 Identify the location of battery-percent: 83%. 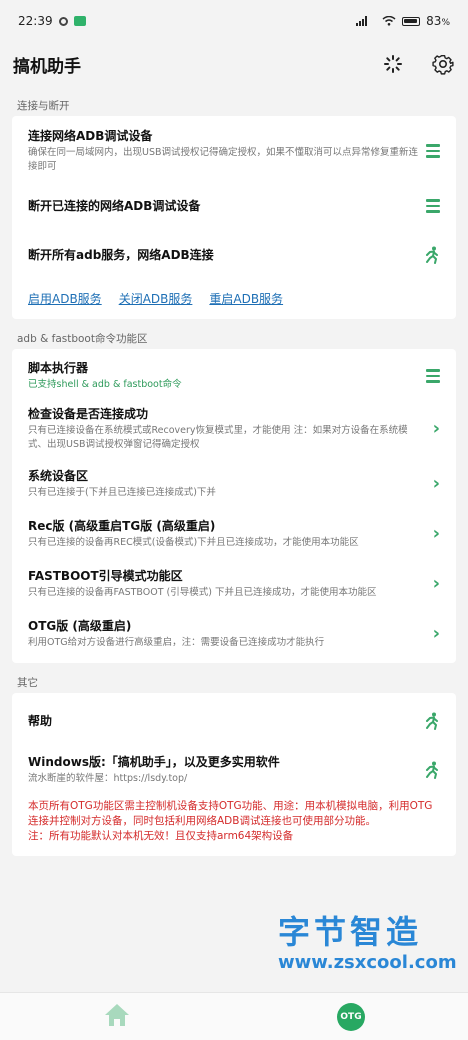
(438, 21).